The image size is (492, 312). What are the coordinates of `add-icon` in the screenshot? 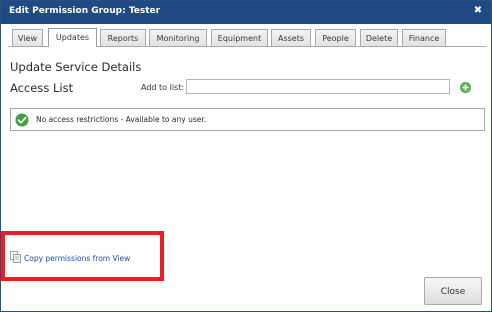 It's located at (465, 87).